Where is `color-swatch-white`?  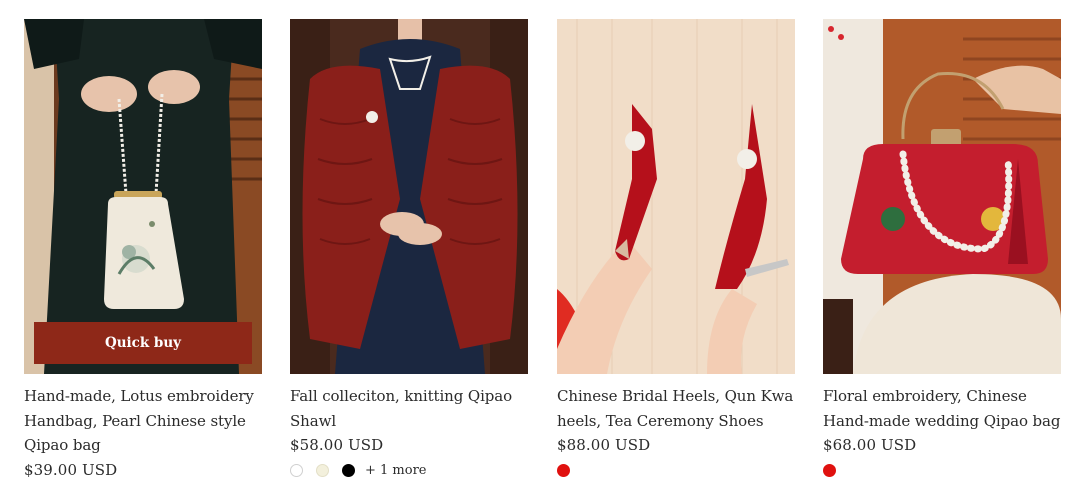 color-swatch-white is located at coordinates (296, 470).